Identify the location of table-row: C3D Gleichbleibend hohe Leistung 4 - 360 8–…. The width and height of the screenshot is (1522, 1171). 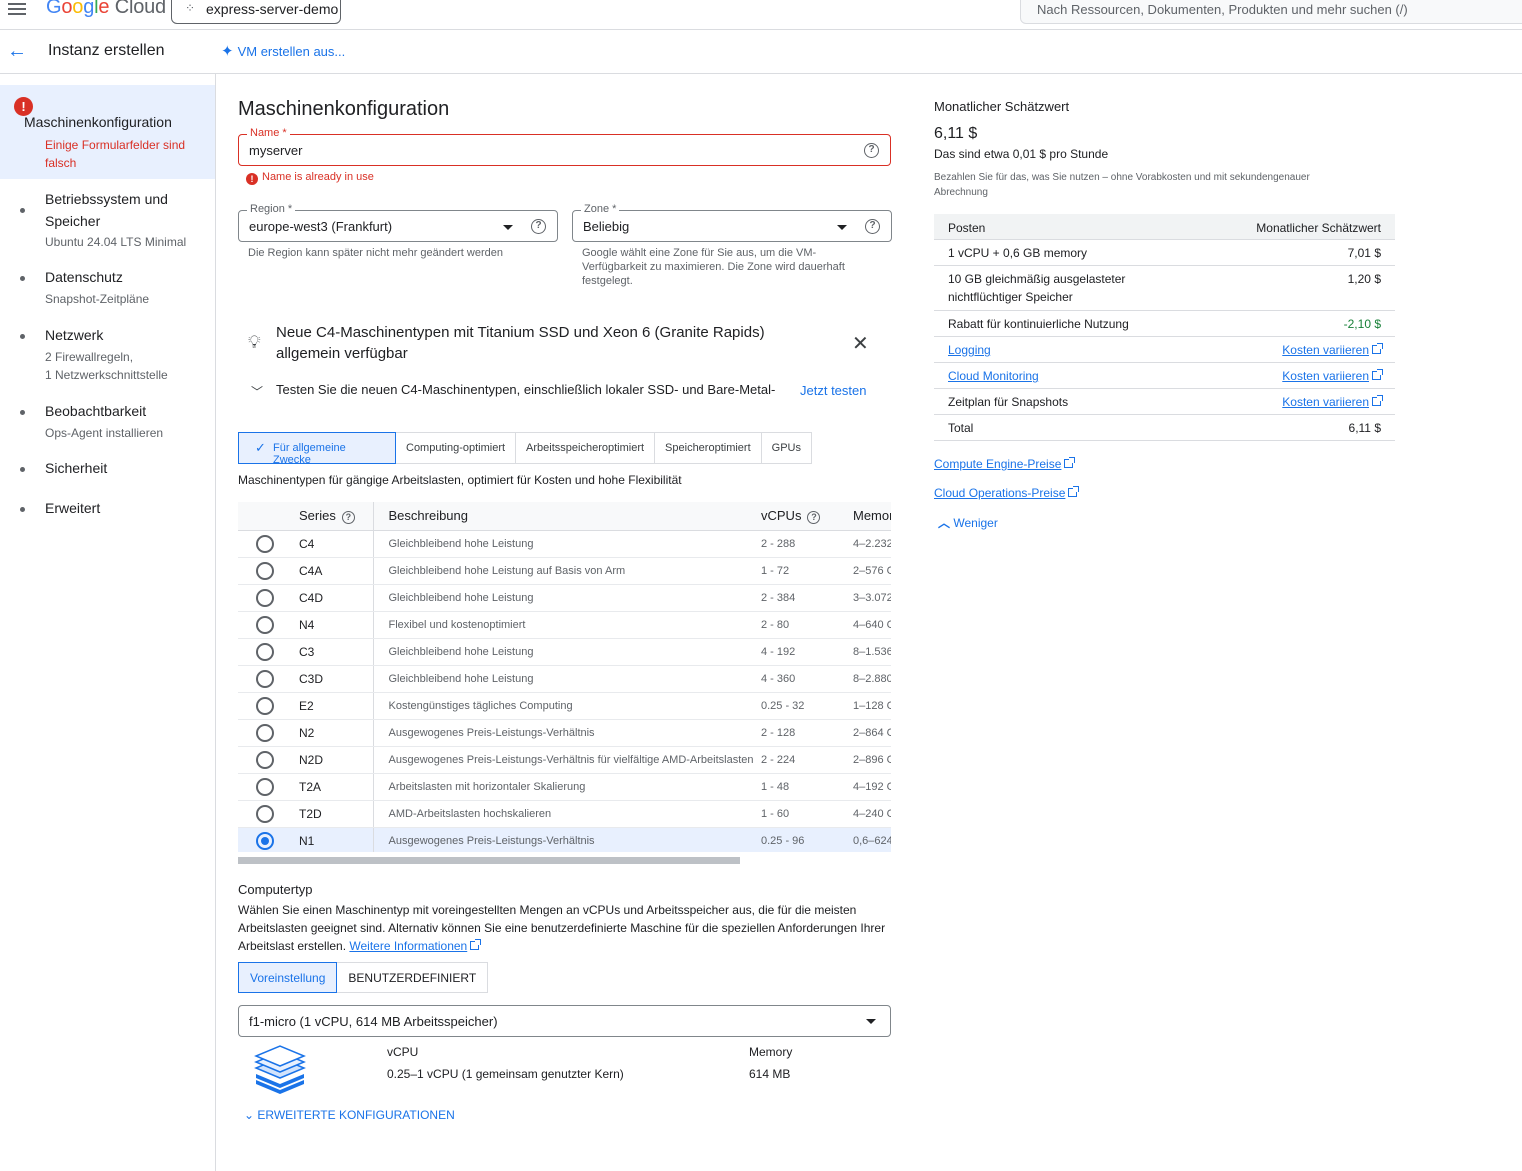
(564, 679).